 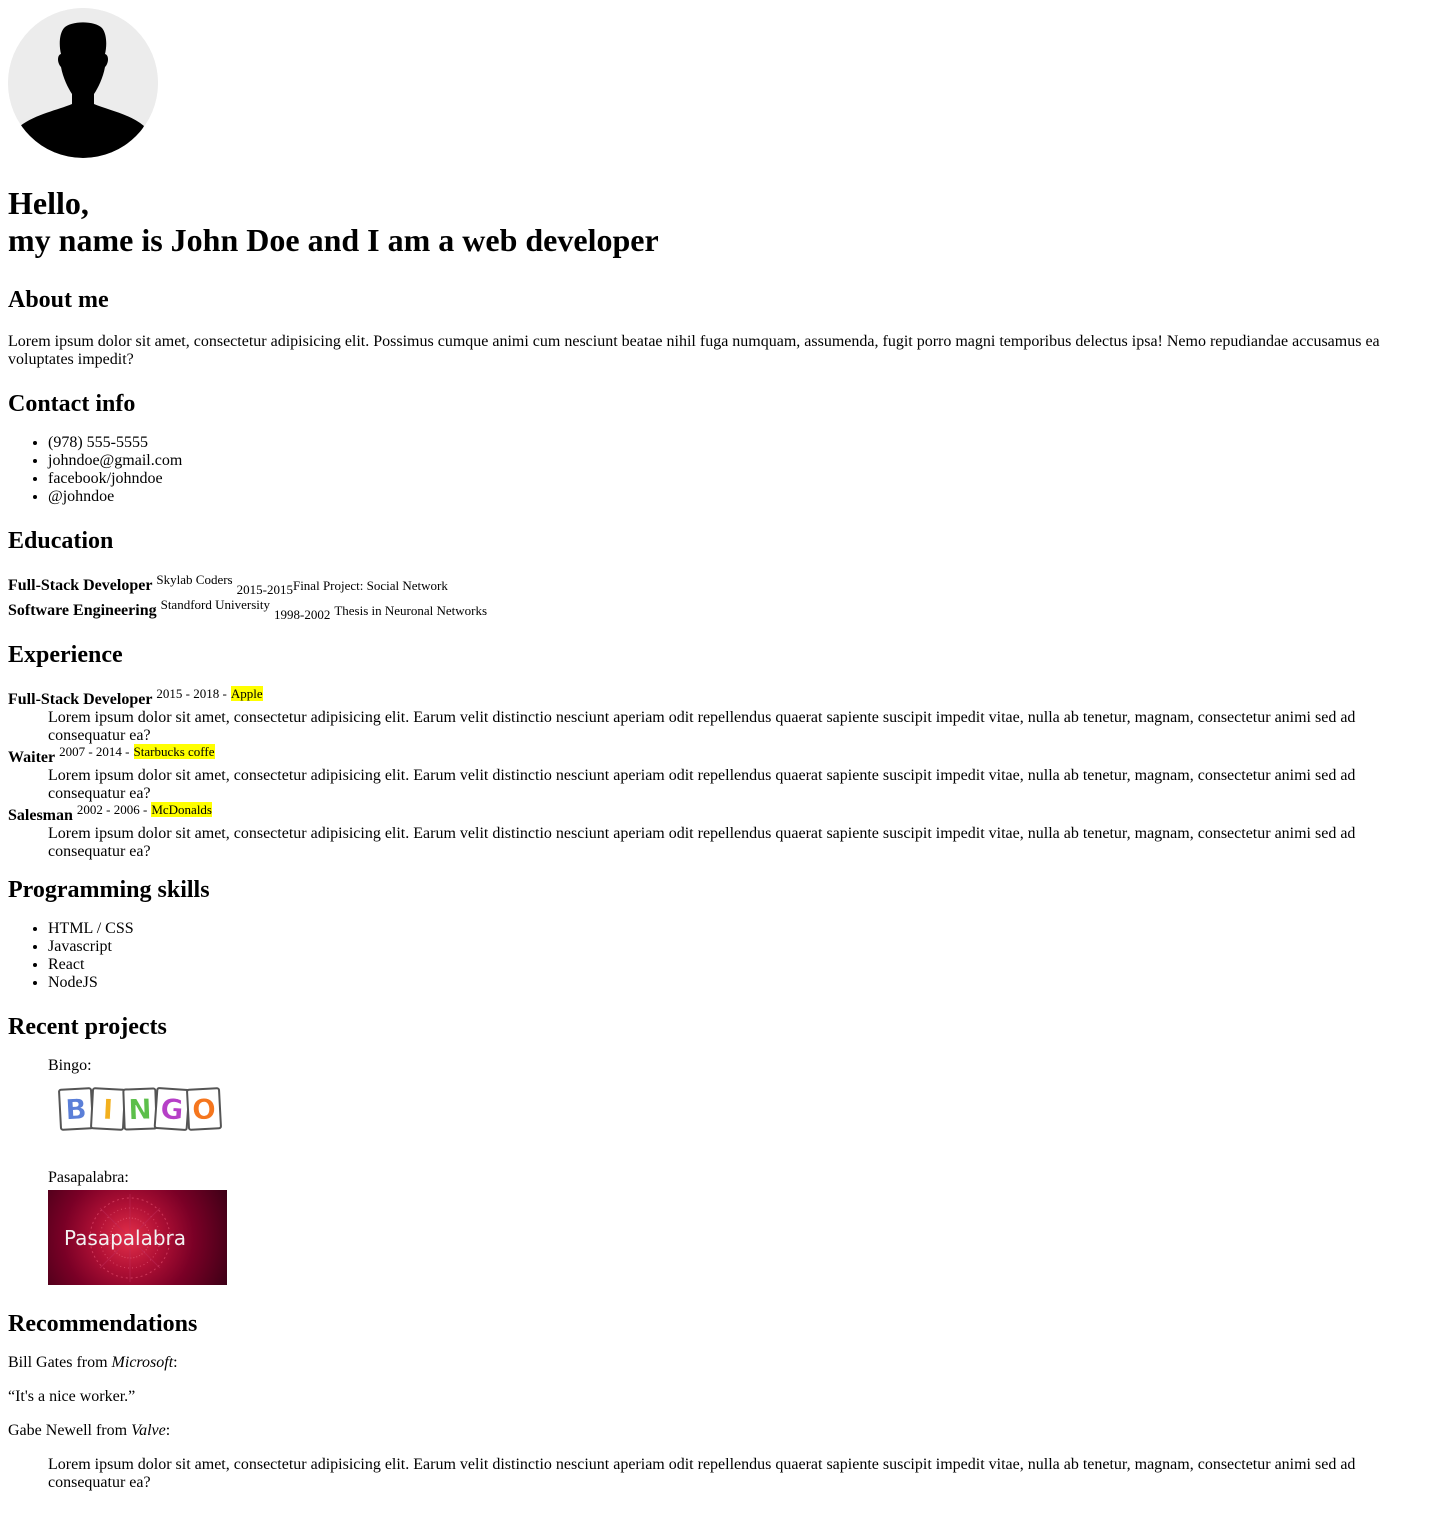 What do you see at coordinates (740, 443) in the screenshot?
I see `contact-phone: (978) 555-5555` at bounding box center [740, 443].